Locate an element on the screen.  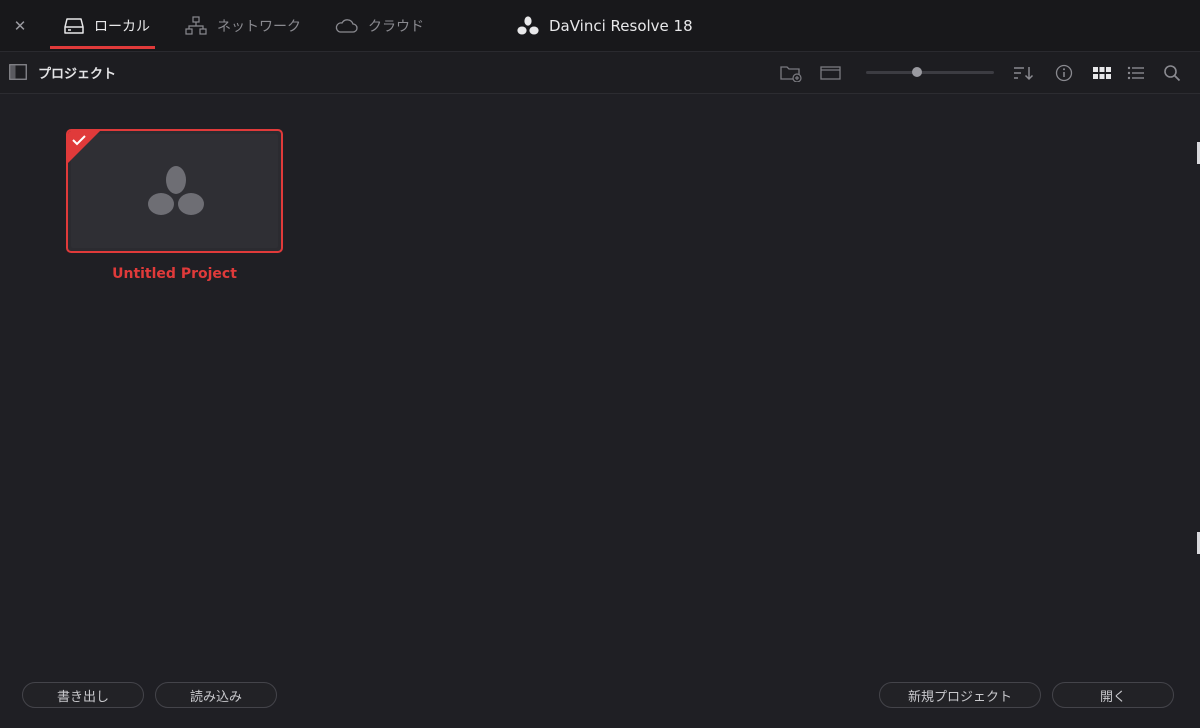
projects-toolbar: プロジェクト is located at coordinates (600, 73).